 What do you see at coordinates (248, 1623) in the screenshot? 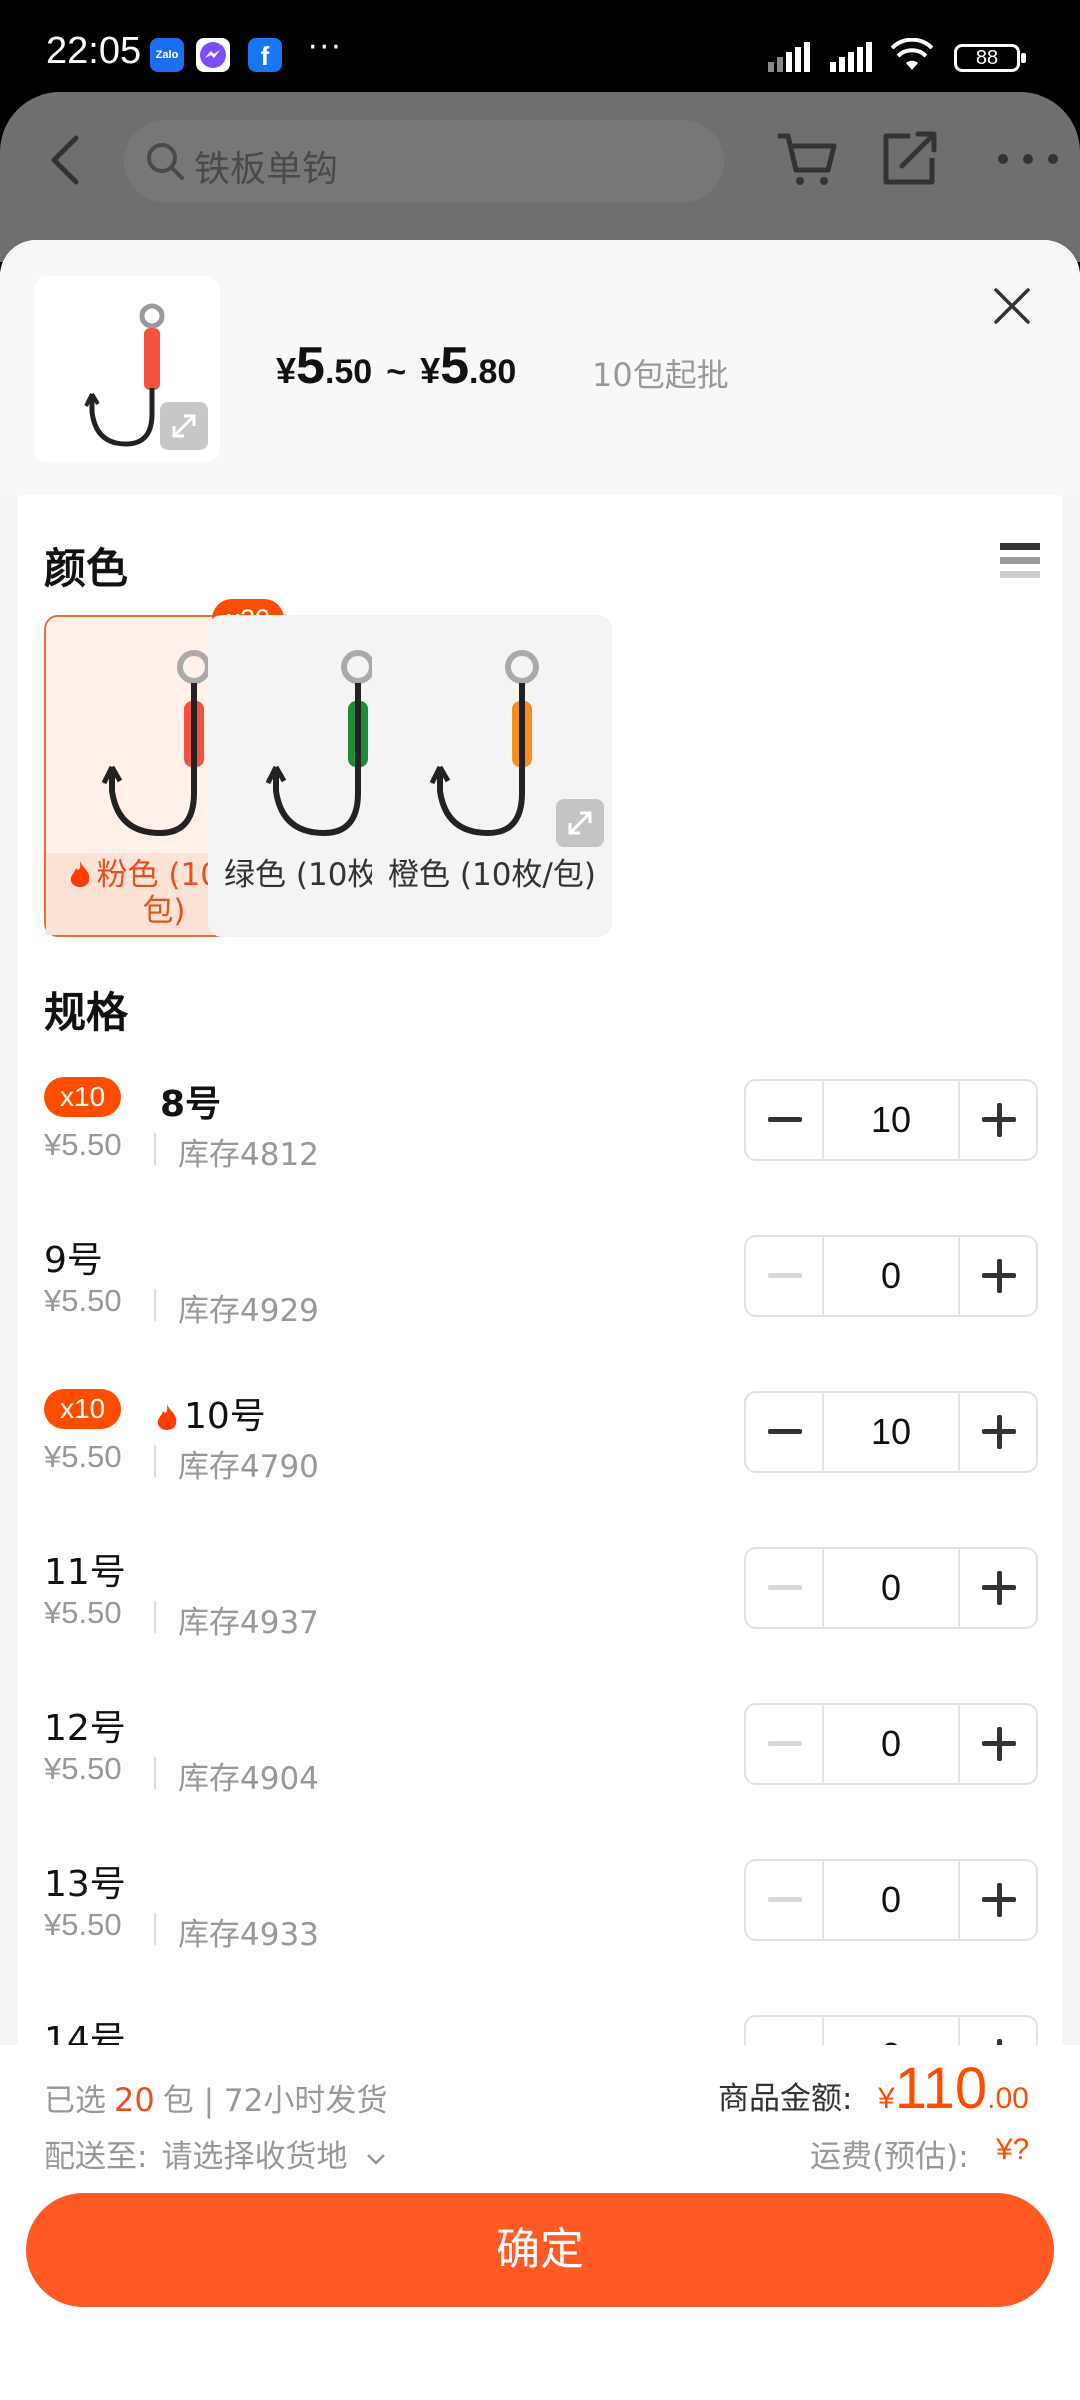
I see `spec-stock: 库存4937` at bounding box center [248, 1623].